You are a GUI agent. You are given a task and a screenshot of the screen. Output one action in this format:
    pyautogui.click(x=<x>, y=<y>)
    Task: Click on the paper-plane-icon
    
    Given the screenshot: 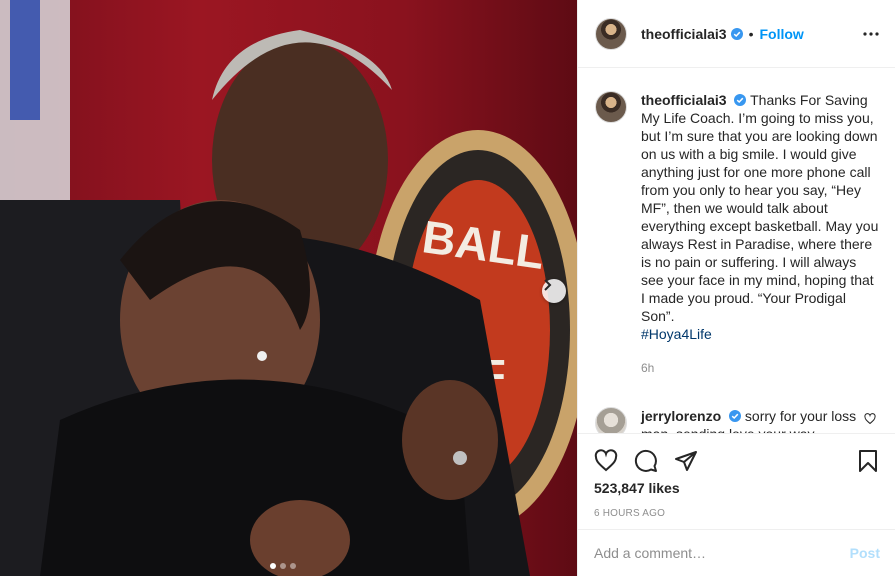 What is the action you would take?
    pyautogui.click(x=686, y=461)
    